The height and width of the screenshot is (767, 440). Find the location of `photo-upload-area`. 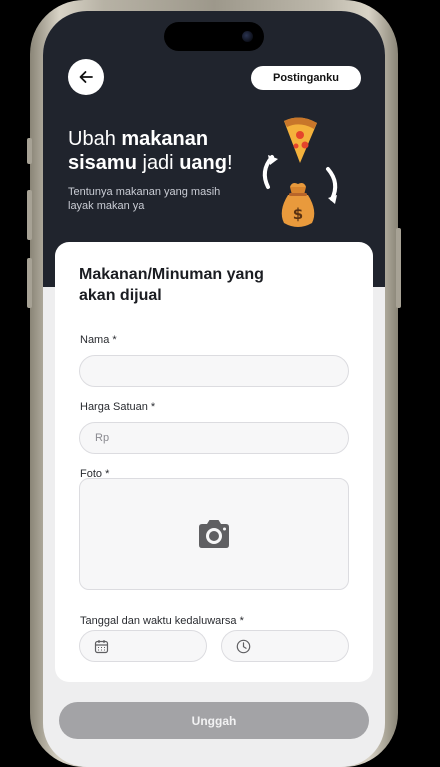

photo-upload-area is located at coordinates (214, 534).